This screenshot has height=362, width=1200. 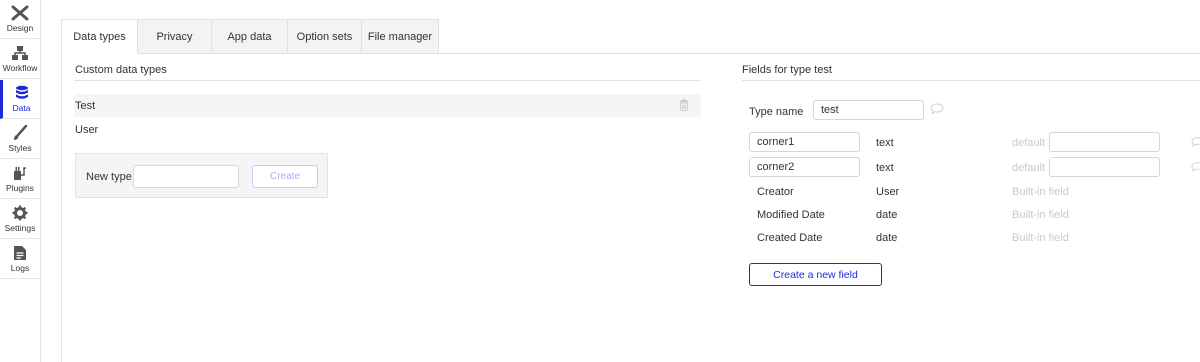 I want to click on builtin-field-name: Modified Date, so click(x=791, y=215).